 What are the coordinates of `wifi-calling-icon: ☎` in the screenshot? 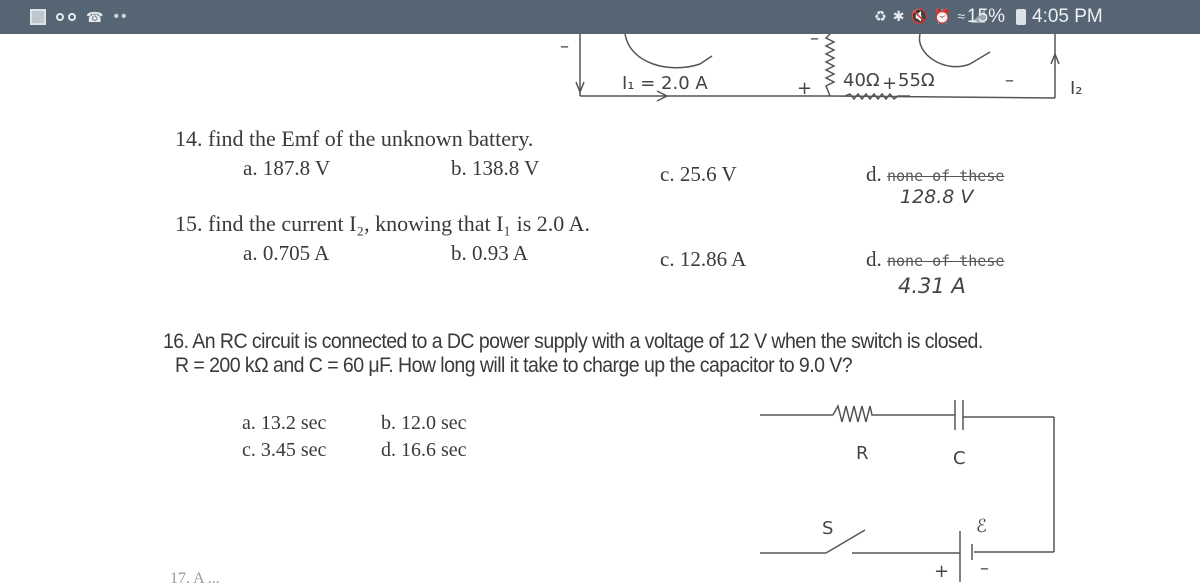 It's located at (95, 17).